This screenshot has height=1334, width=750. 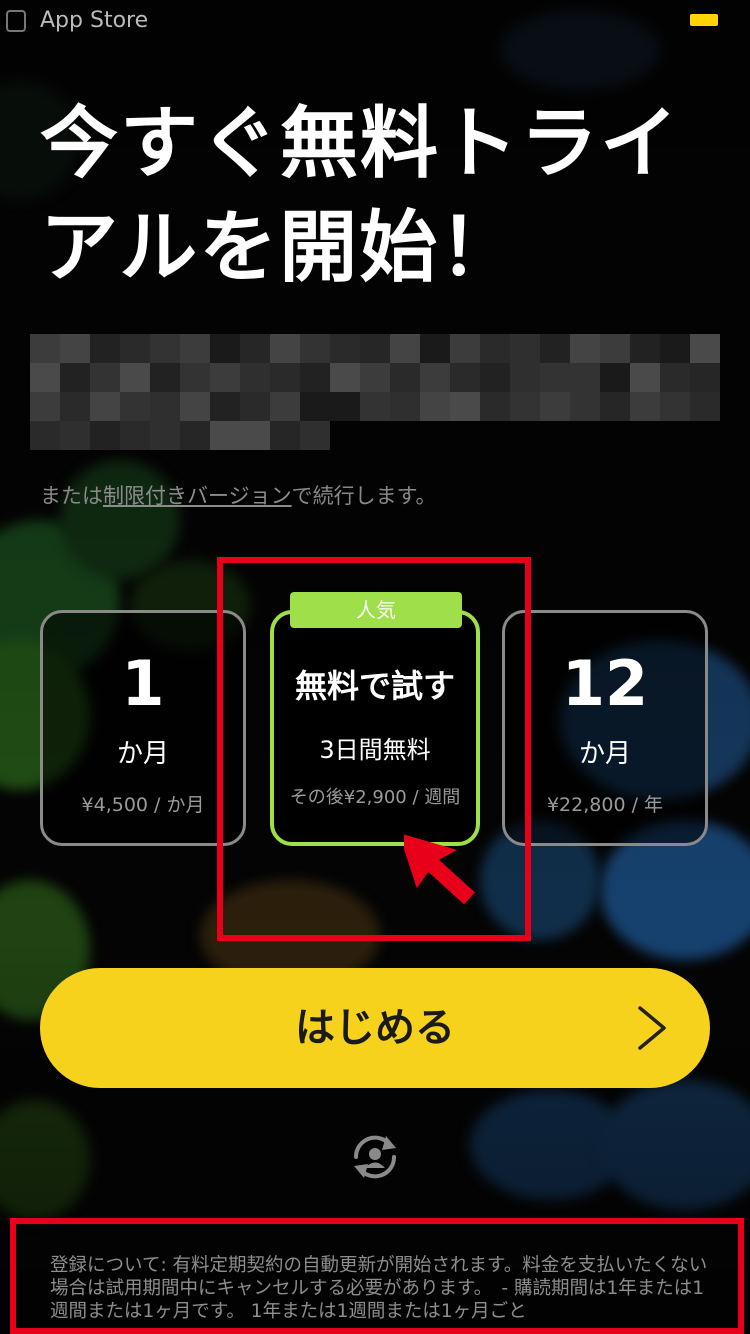 I want to click on chevron-right-icon, so click(x=652, y=1028).